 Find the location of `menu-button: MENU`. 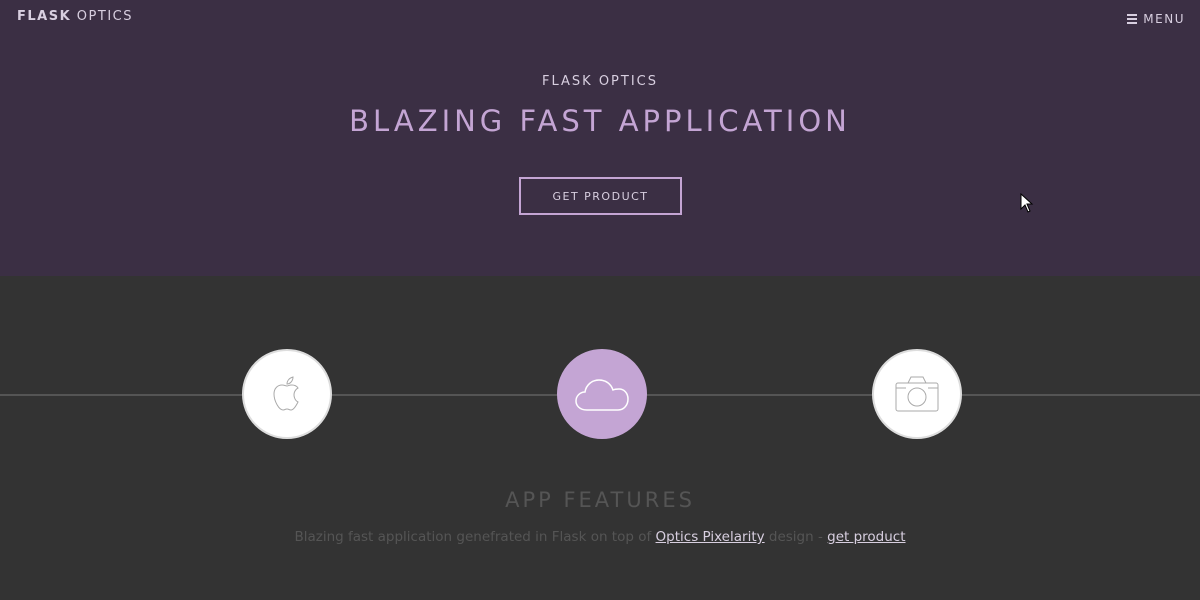

menu-button: MENU is located at coordinates (1156, 19).